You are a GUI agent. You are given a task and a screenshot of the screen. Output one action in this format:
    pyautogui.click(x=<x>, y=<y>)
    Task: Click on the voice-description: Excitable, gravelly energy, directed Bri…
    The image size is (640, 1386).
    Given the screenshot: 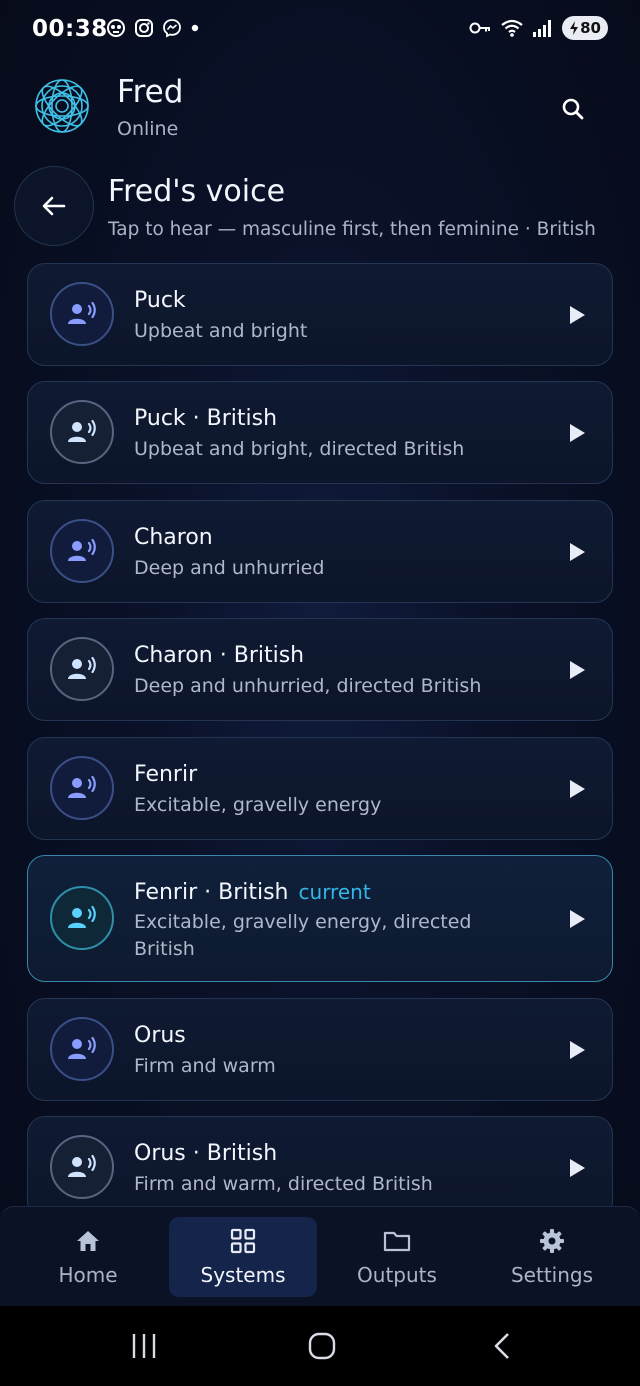 What is the action you would take?
    pyautogui.click(x=303, y=935)
    